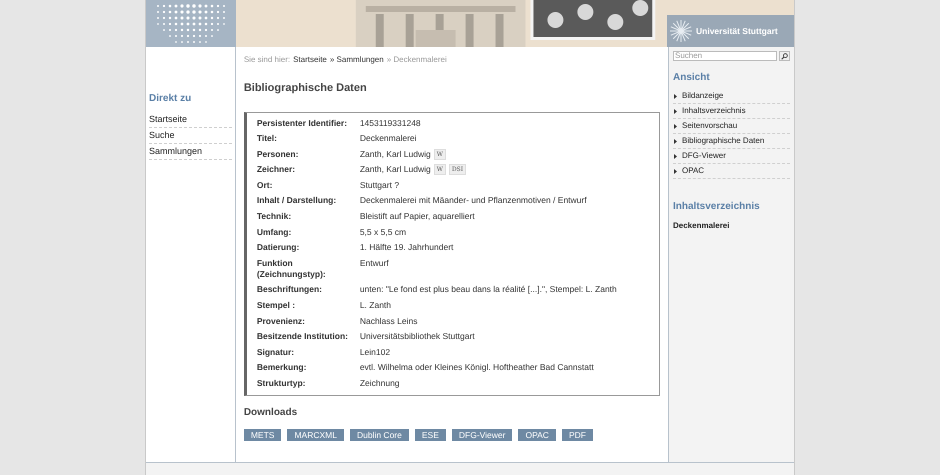 The width and height of the screenshot is (940, 475). What do you see at coordinates (731, 111) in the screenshot?
I see `view-menu-link: Inhaltsverzeichnis` at bounding box center [731, 111].